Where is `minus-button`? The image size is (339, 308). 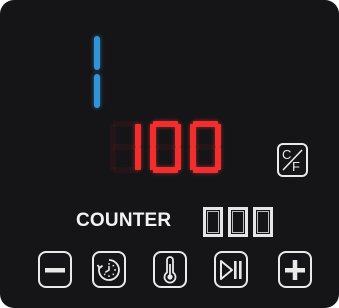
minus-button is located at coordinates (55, 269).